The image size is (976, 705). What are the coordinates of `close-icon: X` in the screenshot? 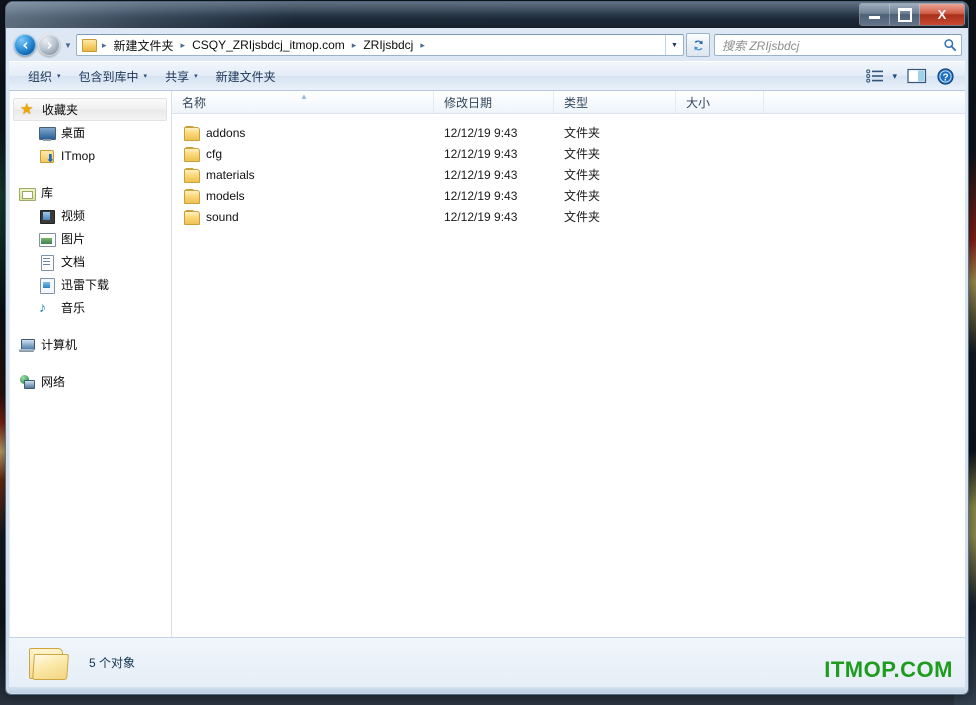 It's located at (942, 14).